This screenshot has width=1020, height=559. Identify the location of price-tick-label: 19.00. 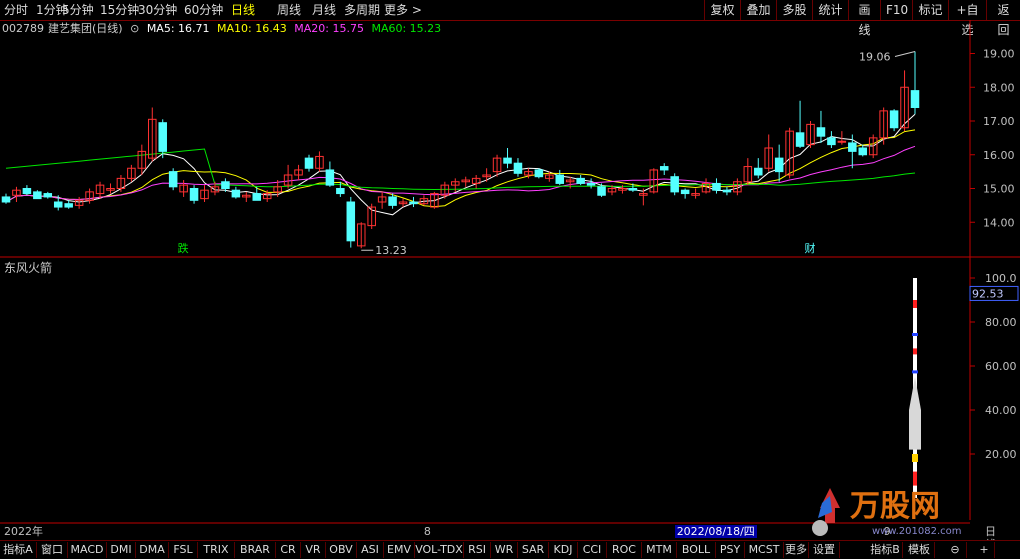
(999, 54).